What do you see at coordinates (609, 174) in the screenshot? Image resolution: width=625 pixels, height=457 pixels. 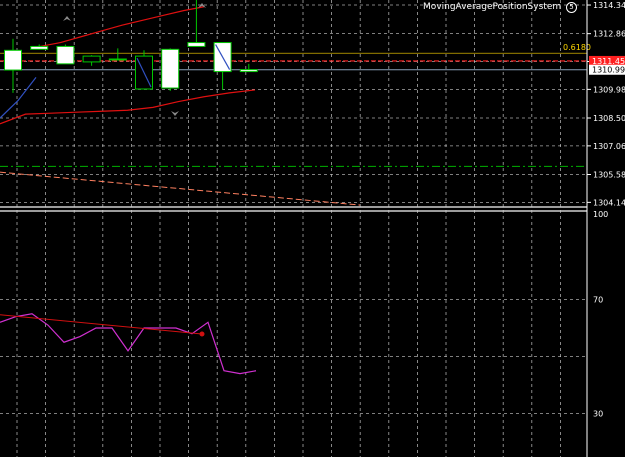 I see `price-tick-label: 1305.580` at bounding box center [609, 174].